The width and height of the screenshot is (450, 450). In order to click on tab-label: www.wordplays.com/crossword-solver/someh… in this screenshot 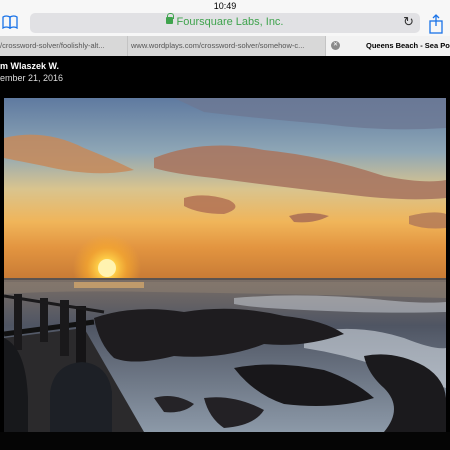, I will do `click(218, 45)`.